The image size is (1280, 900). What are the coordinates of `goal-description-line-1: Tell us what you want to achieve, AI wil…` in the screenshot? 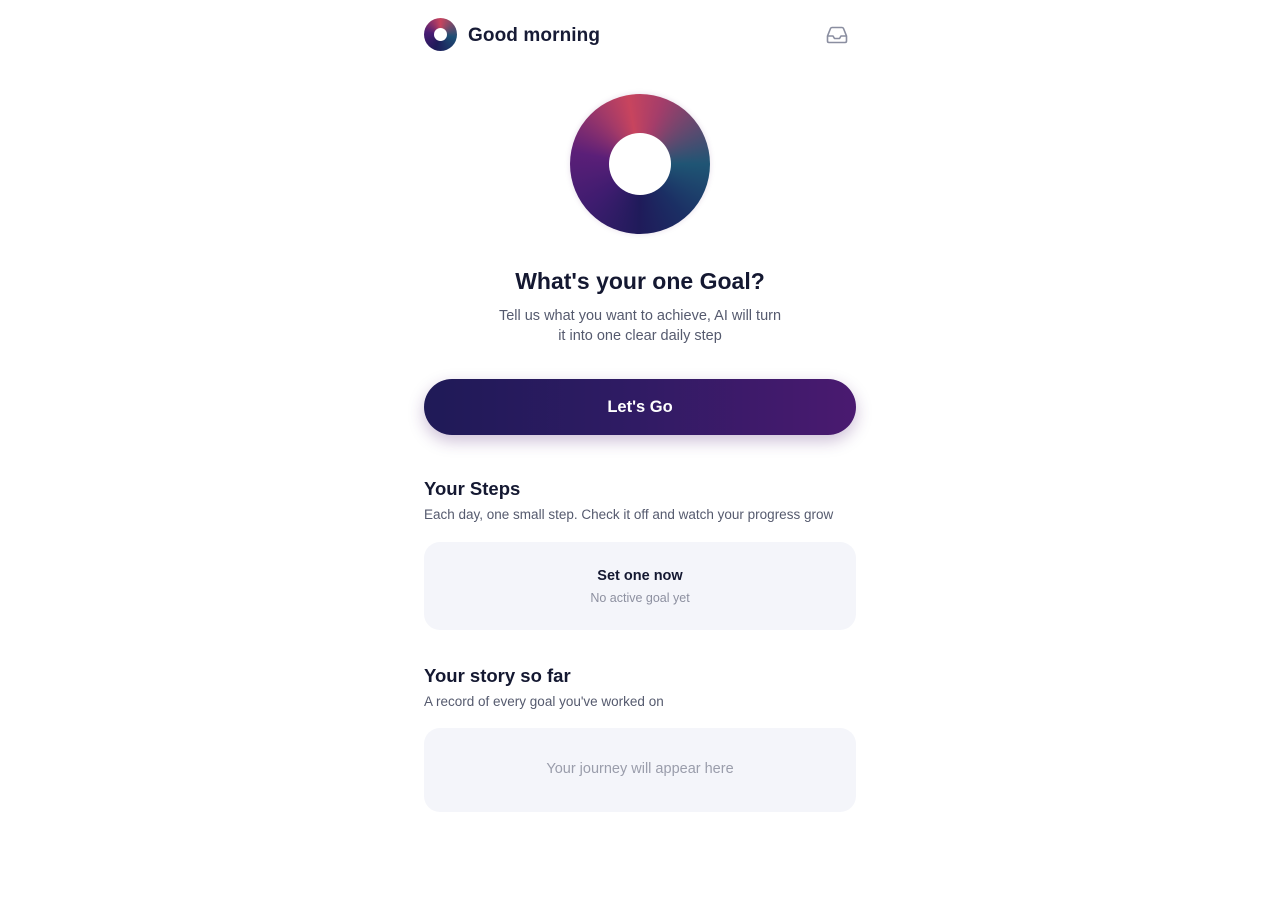 It's located at (640, 316).